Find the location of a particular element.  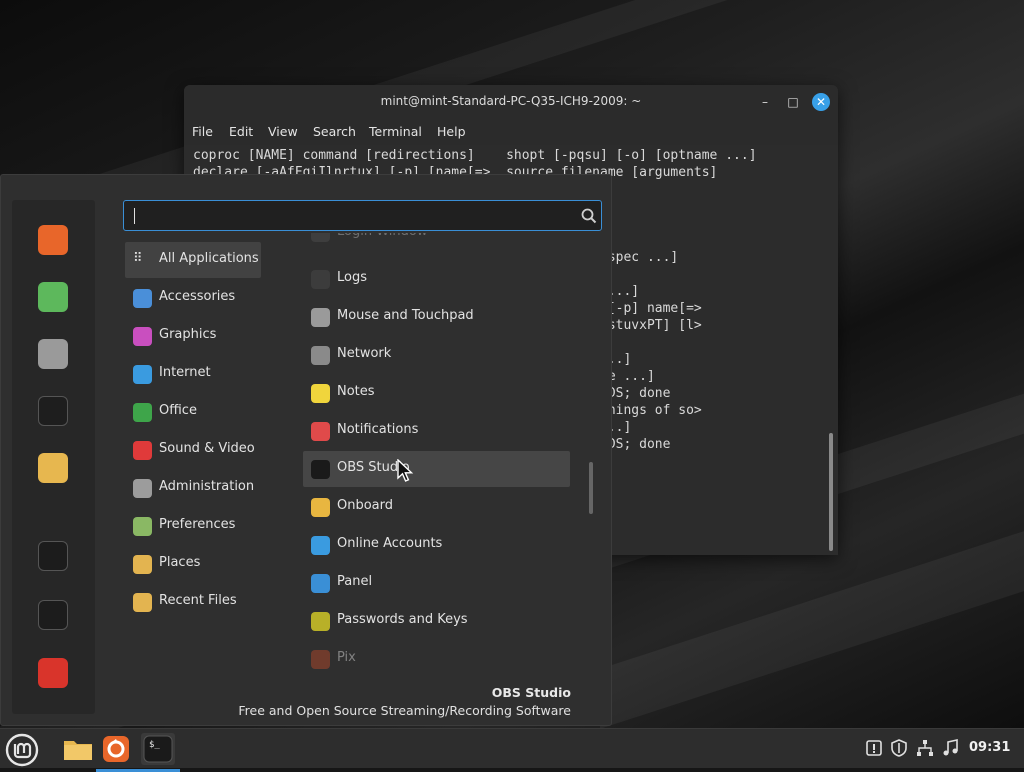

taskbar: $_ 09:31 is located at coordinates (512, 750).